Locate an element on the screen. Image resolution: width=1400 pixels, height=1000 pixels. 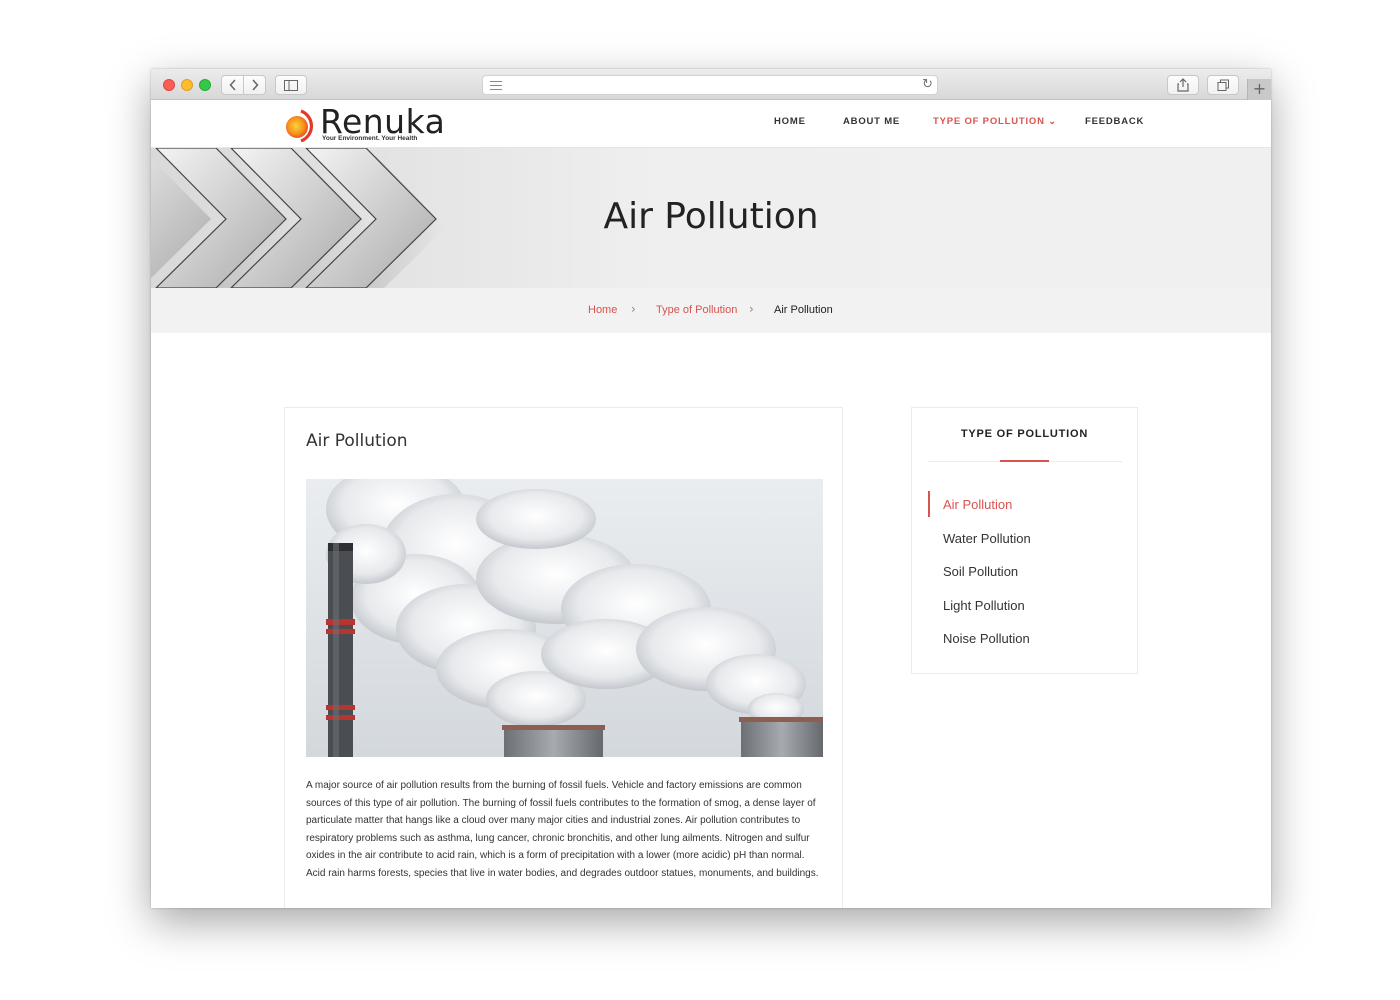
logo-tagline: Your Environment. Your Health is located at coordinates (370, 138).